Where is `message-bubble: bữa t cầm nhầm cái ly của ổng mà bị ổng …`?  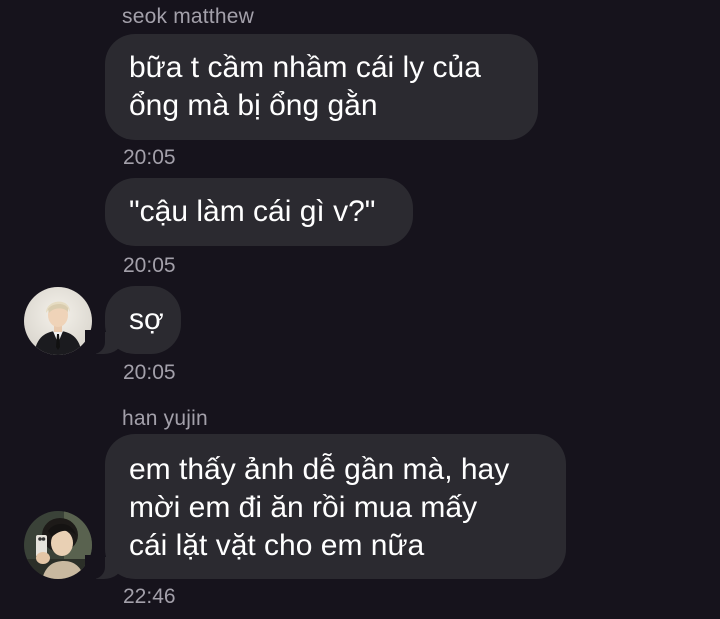 message-bubble: bữa t cầm nhầm cái ly của ổng mà bị ổng … is located at coordinates (321, 87).